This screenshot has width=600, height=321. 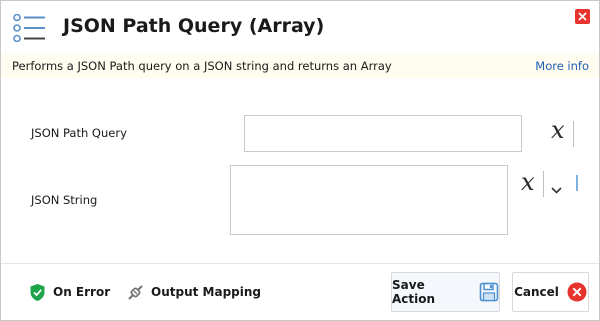 I want to click on dialog-title: JSON Path Query (Array), so click(x=194, y=26).